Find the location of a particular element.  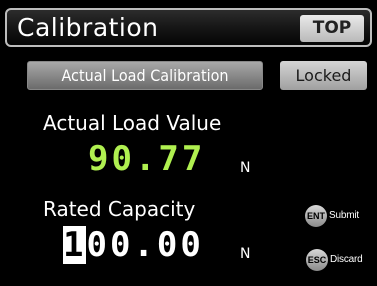

rated-capacity-input: 100.00 is located at coordinates (133, 245).